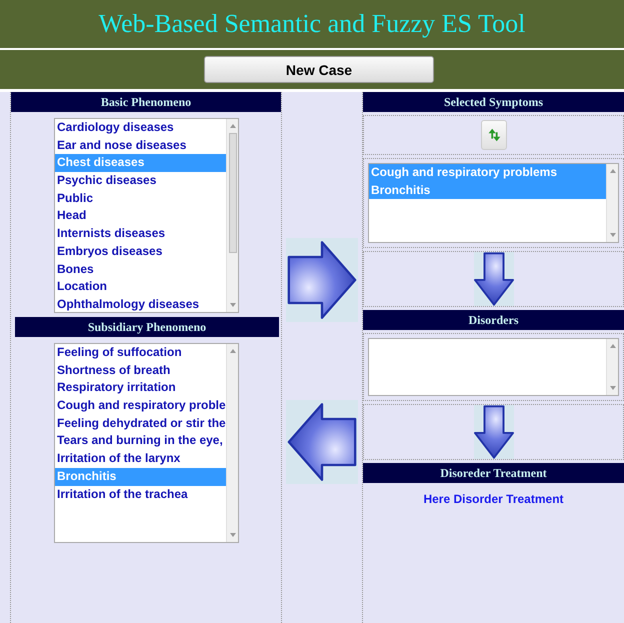  What do you see at coordinates (140, 423) in the screenshot?
I see `list-option: Feeling dehydrated or stir the` at bounding box center [140, 423].